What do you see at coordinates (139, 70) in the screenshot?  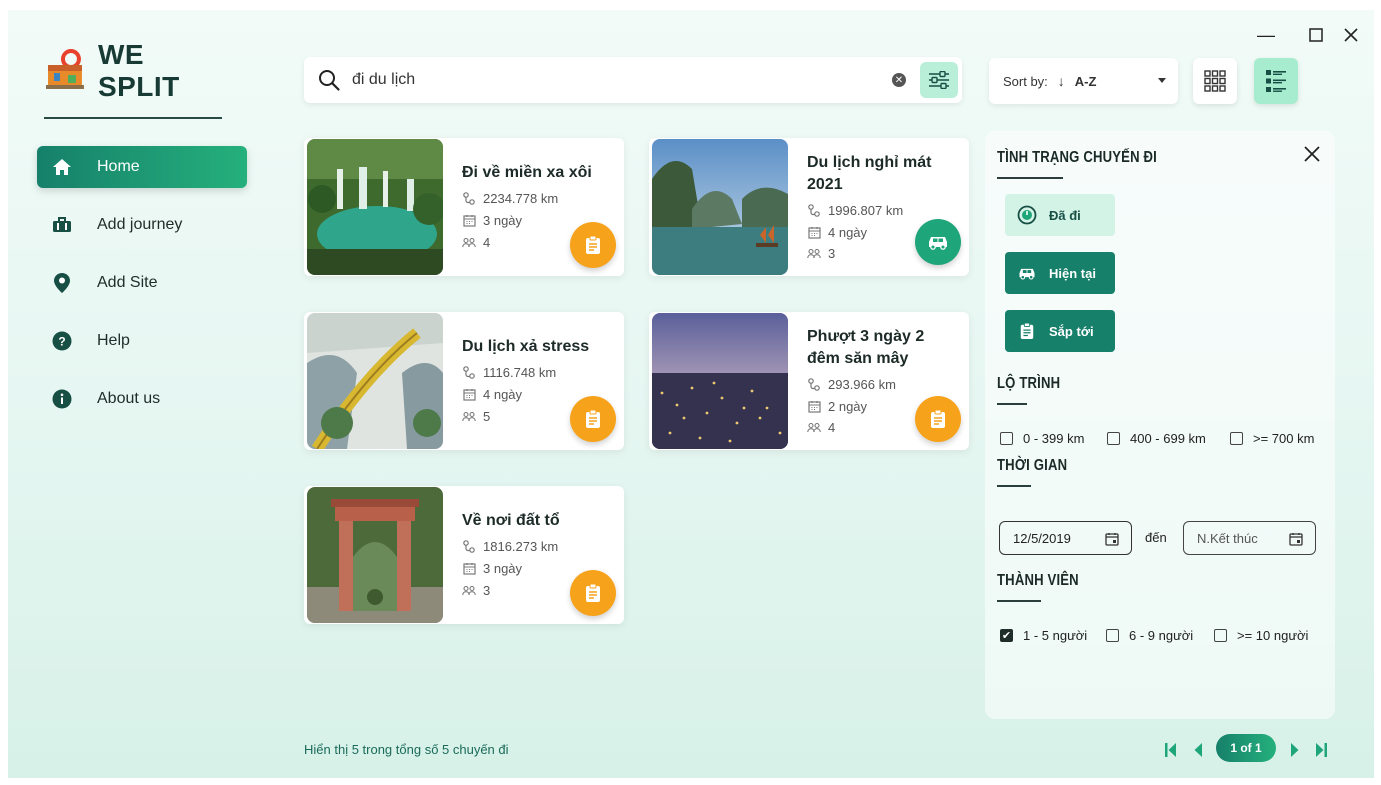 I see `app-logo: WE SPLIT` at bounding box center [139, 70].